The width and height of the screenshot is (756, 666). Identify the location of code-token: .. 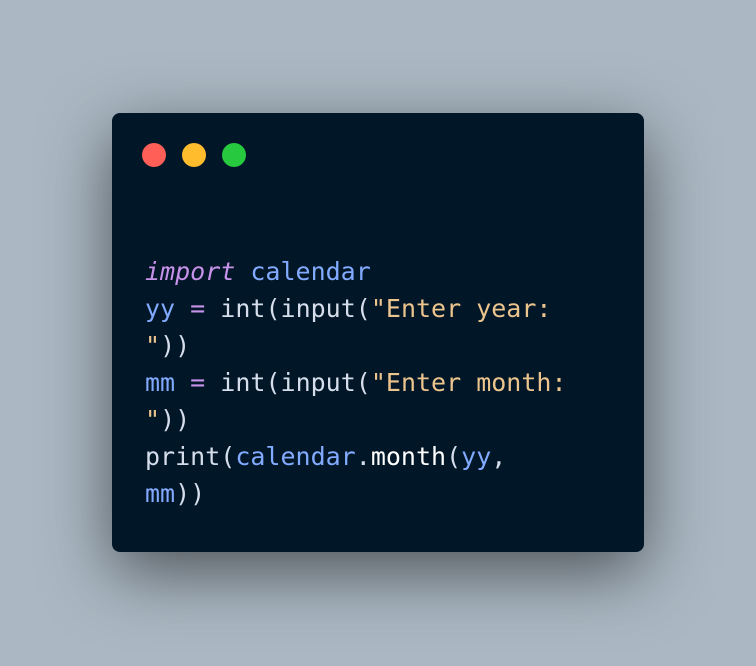
(363, 456).